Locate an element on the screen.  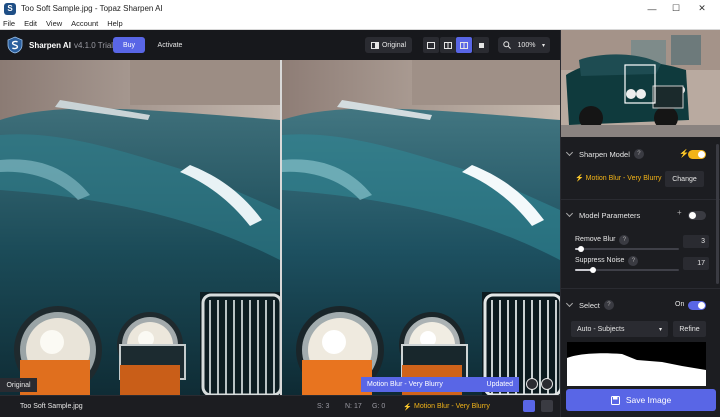
status-filename: Too Soft Sample.jpg is located at coordinates (51, 406).